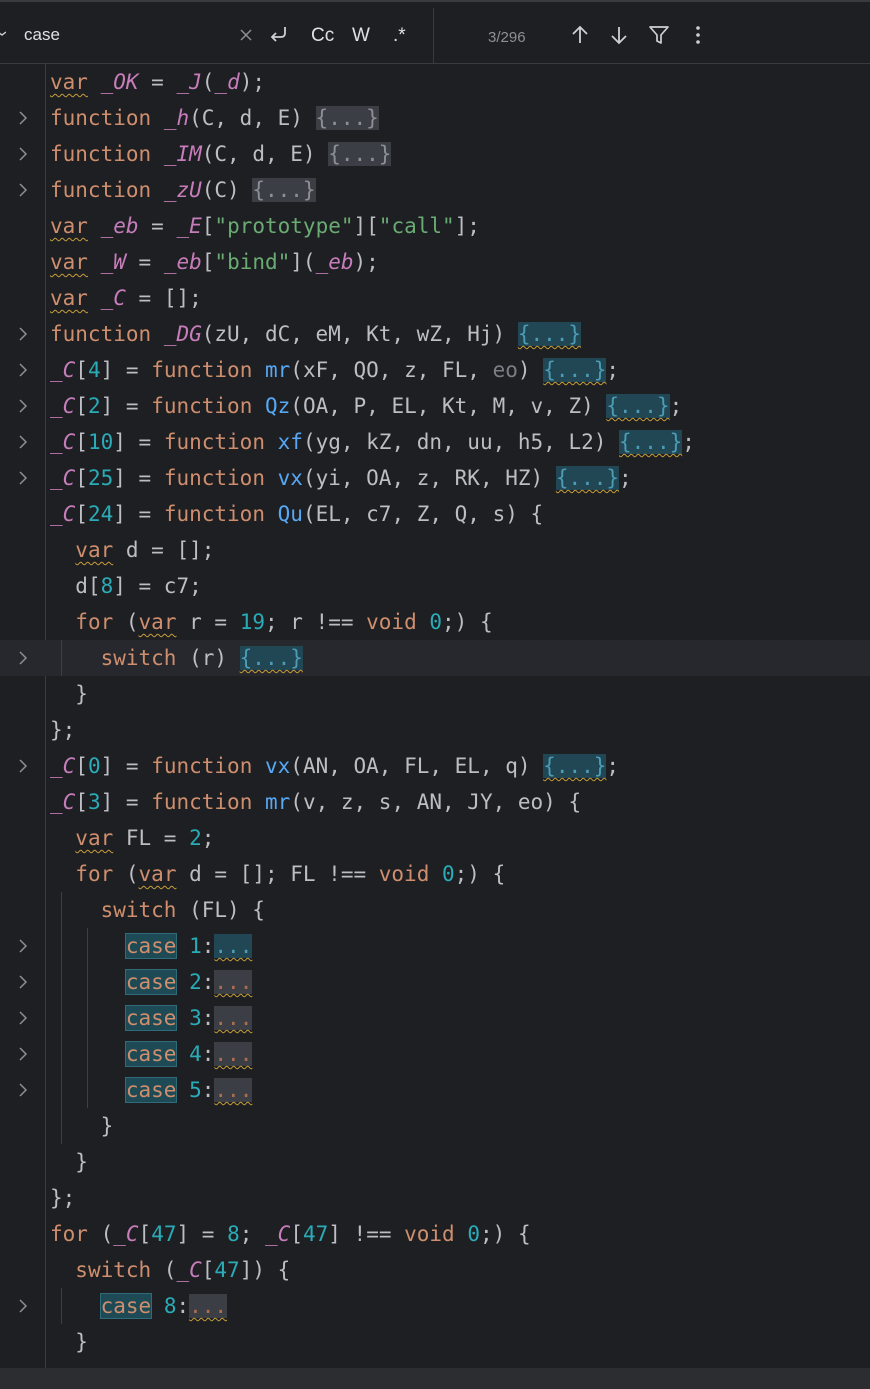 This screenshot has height=1389, width=870. Describe the element at coordinates (435, 550) in the screenshot. I see `code-line: var d = [];` at that location.